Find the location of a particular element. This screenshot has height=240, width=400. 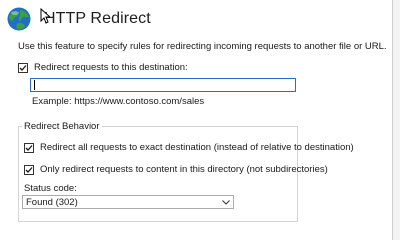

redirect-destination-label: Redirect requests to this destination: is located at coordinates (111, 67).